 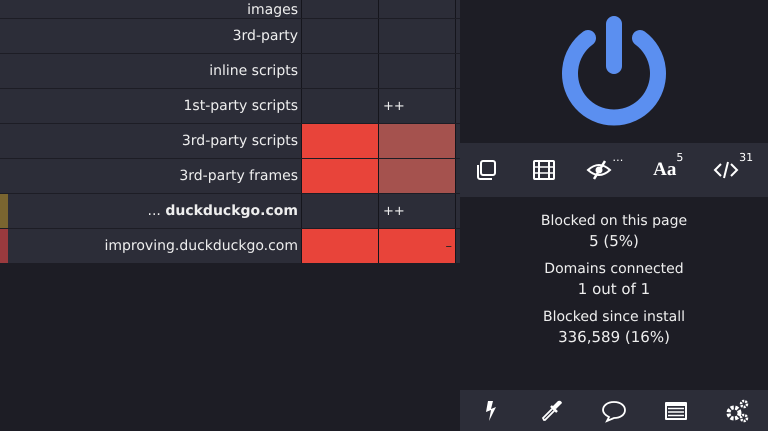 I want to click on stat-label: Blocked since install, so click(x=614, y=317).